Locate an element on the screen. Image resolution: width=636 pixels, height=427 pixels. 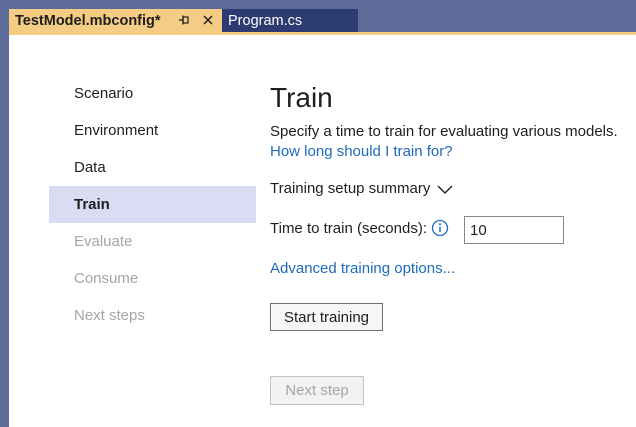
time-to-train-input is located at coordinates (514, 230).